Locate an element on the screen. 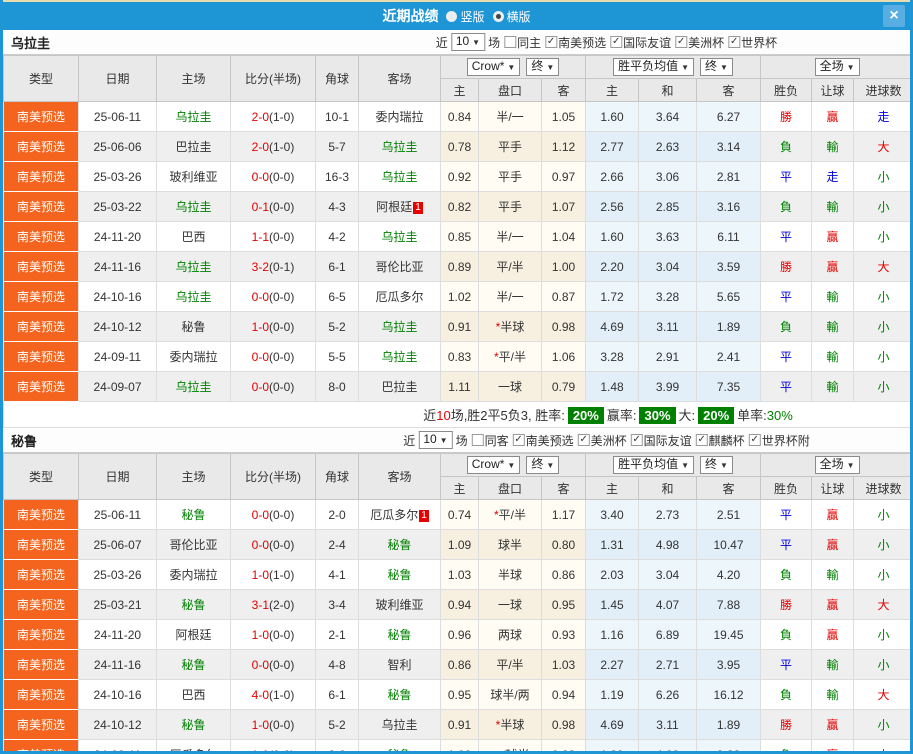 The image size is (913, 754). away-odds-cell: 1.03 is located at coordinates (563, 664).